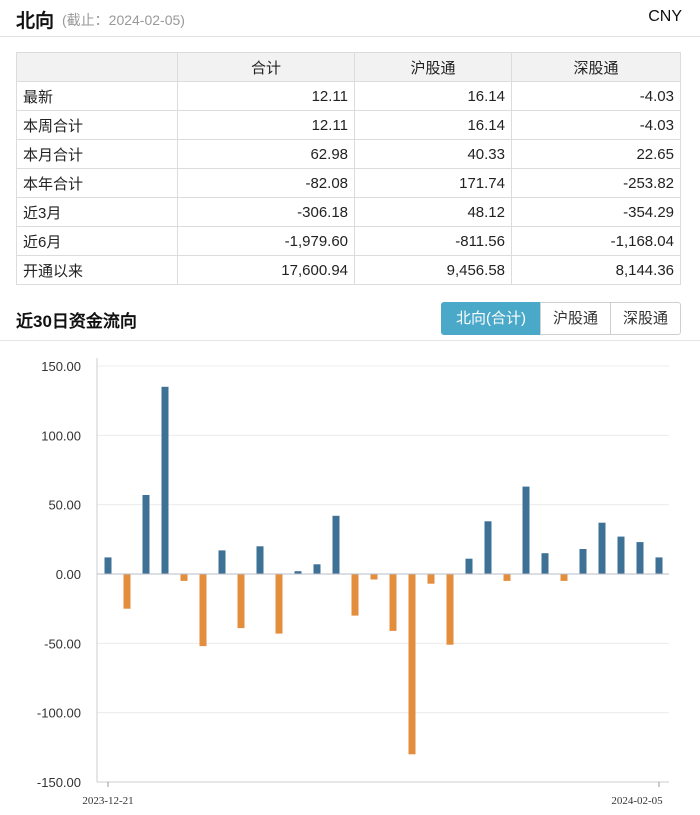  What do you see at coordinates (637, 801) in the screenshot?
I see `x-end-label: 2024-02-05` at bounding box center [637, 801].